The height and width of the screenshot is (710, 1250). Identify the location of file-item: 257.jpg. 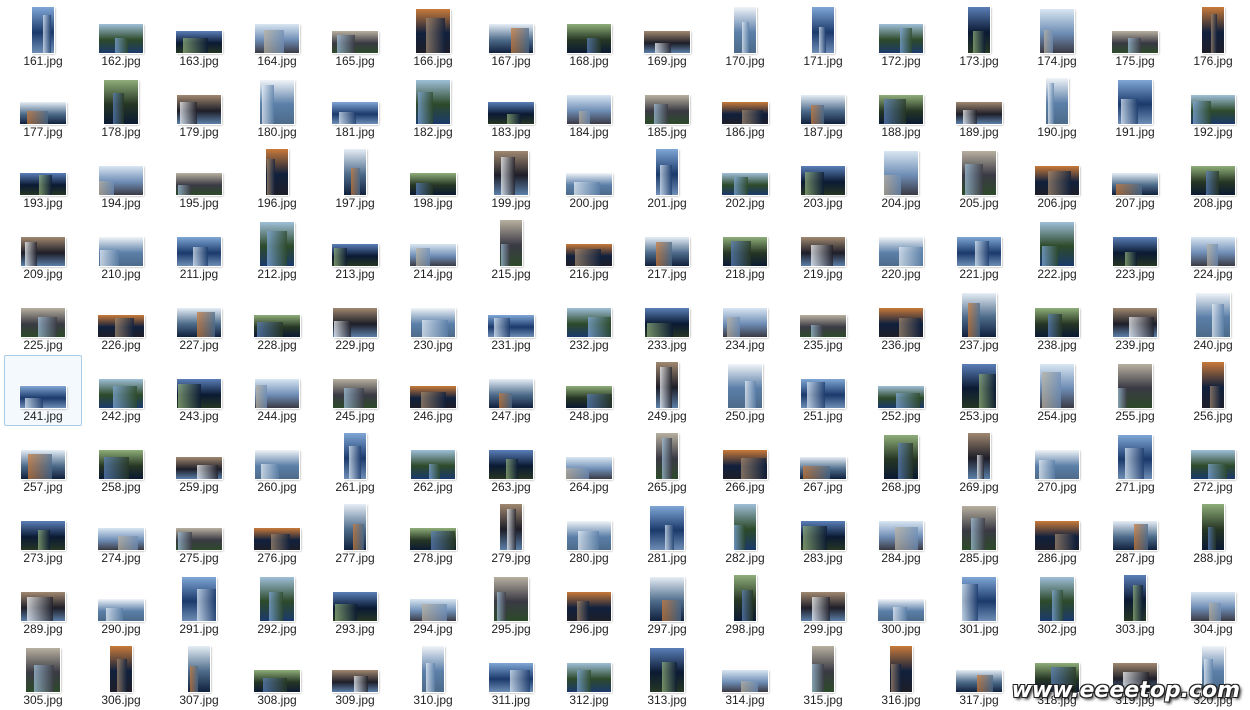
(43, 461).